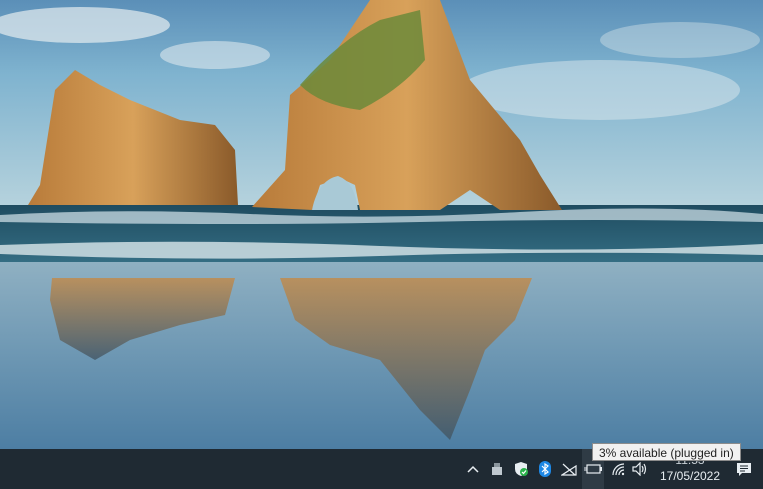 The image size is (763, 489). I want to click on usb-drive-icon, so click(497, 469).